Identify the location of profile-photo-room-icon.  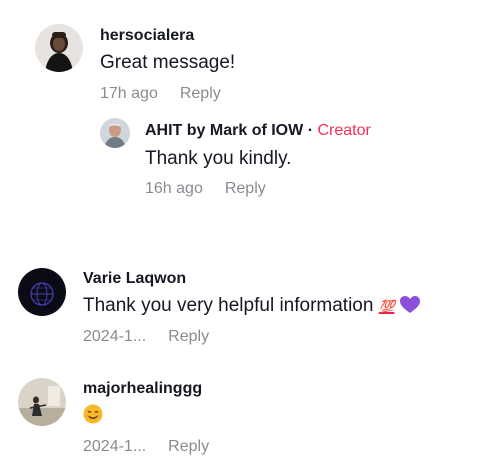
(42, 402).